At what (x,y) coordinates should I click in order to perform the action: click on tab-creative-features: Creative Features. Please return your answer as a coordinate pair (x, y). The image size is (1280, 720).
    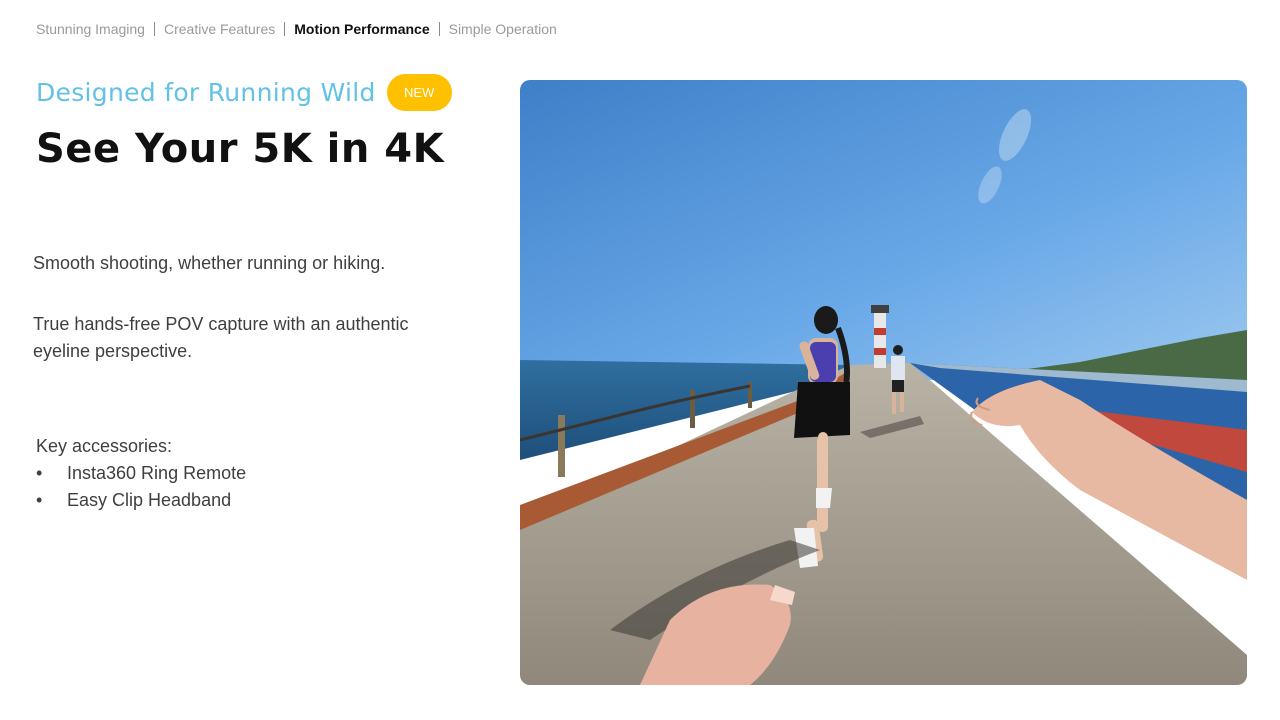
    Looking at the image, I should click on (219, 29).